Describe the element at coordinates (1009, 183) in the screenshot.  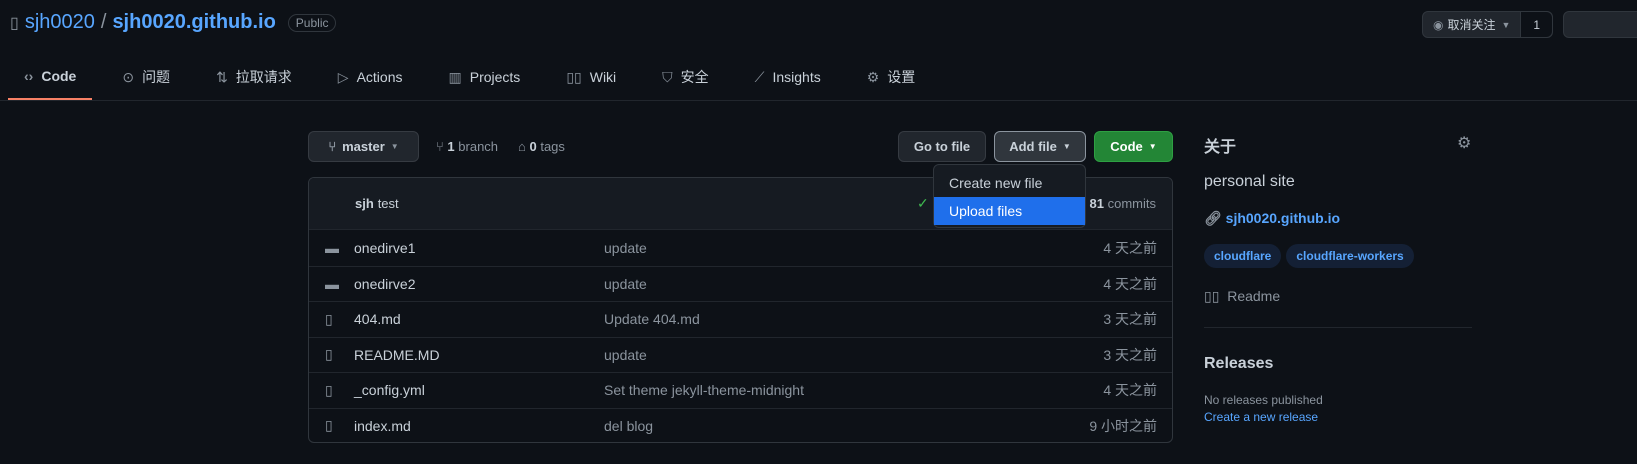
I see `create-new-file-item: Create new file` at that location.